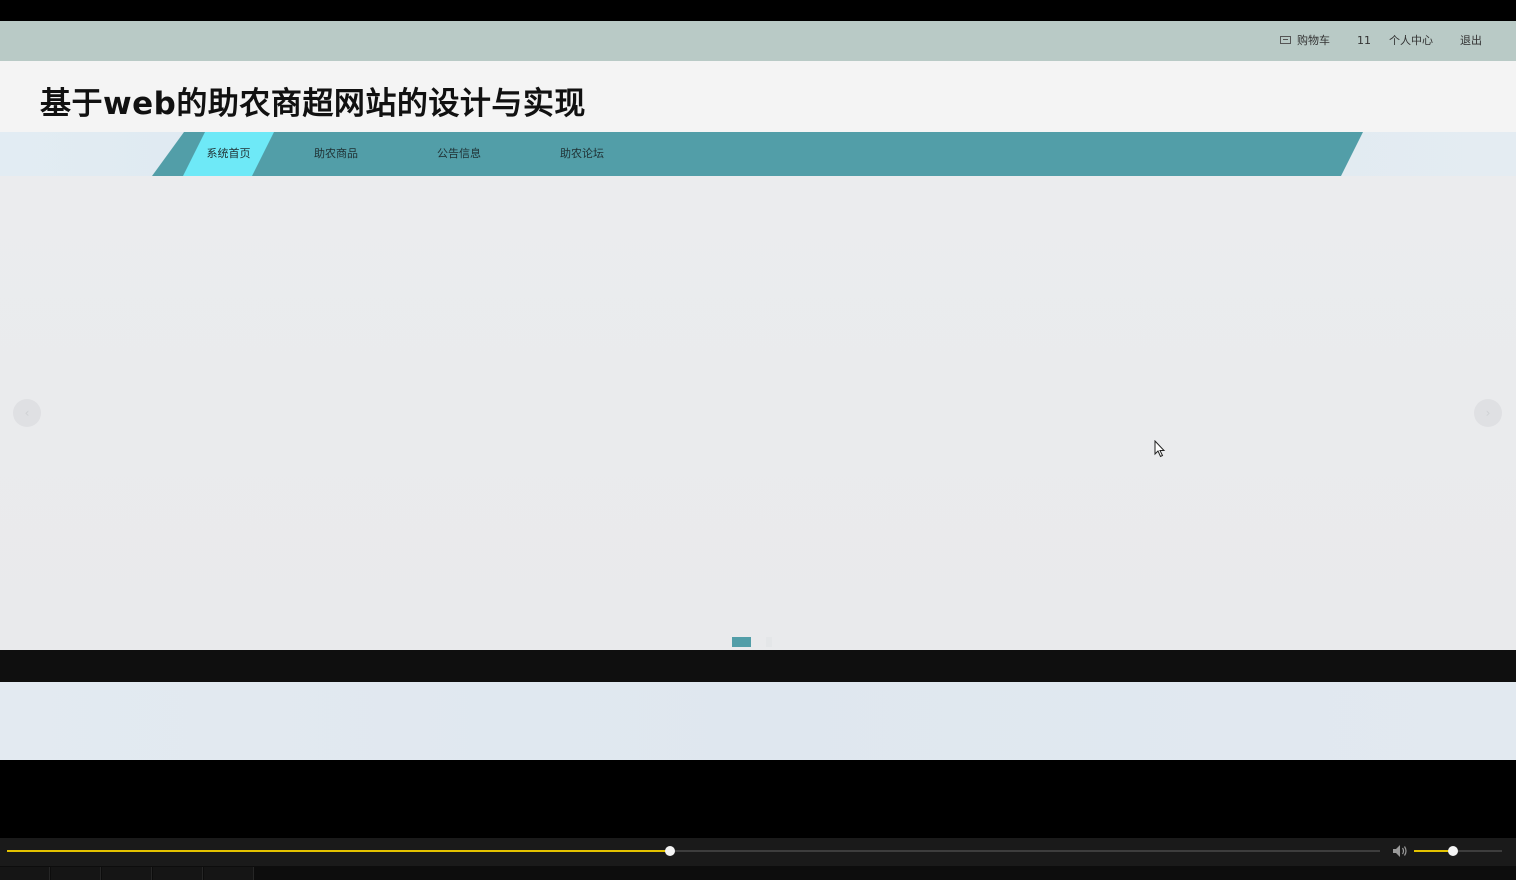 This screenshot has width=1516, height=880. I want to click on top-utility-bar: 购物车 11 个人中心 退出, so click(758, 41).